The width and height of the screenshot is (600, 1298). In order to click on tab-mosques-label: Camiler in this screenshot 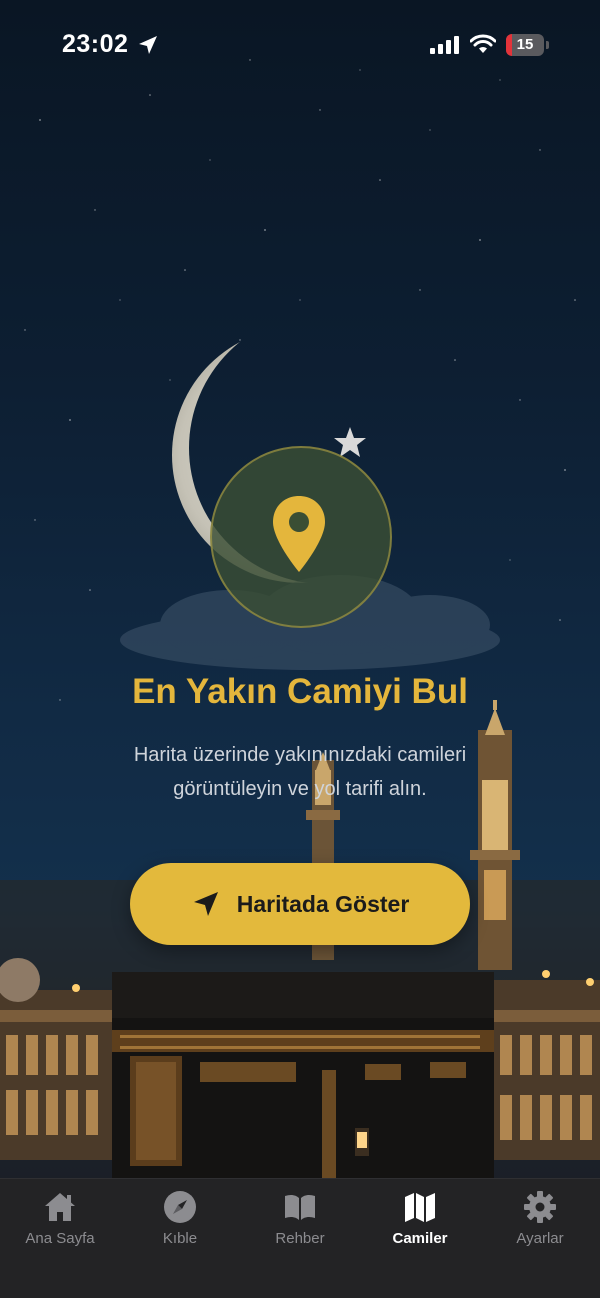, I will do `click(420, 1238)`.